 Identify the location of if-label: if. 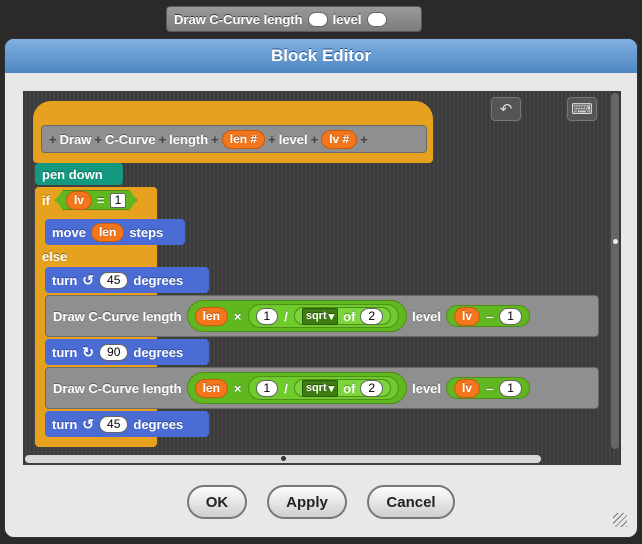
(46, 200).